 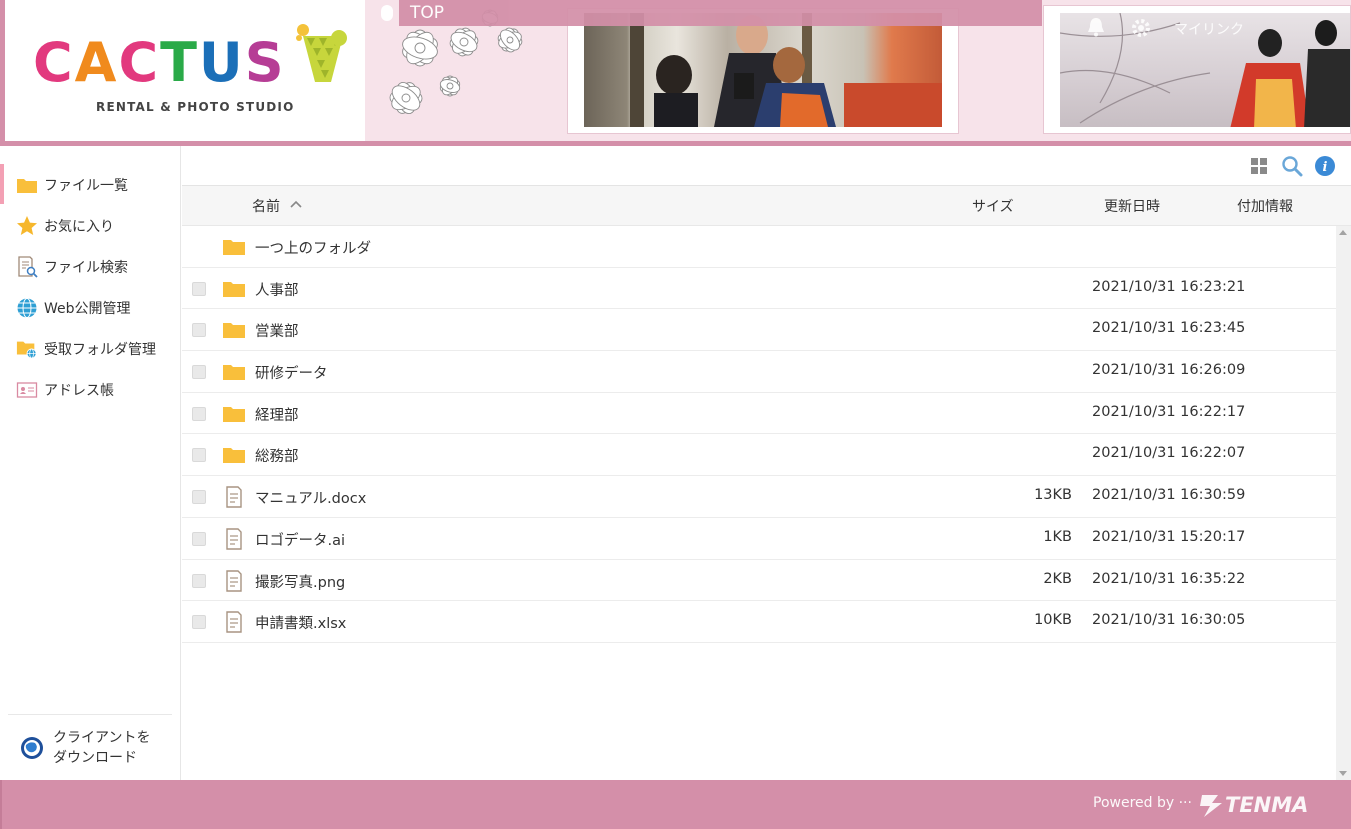 I want to click on table-row: 人事部 2021/10/31 16:23:21, so click(x=759, y=289).